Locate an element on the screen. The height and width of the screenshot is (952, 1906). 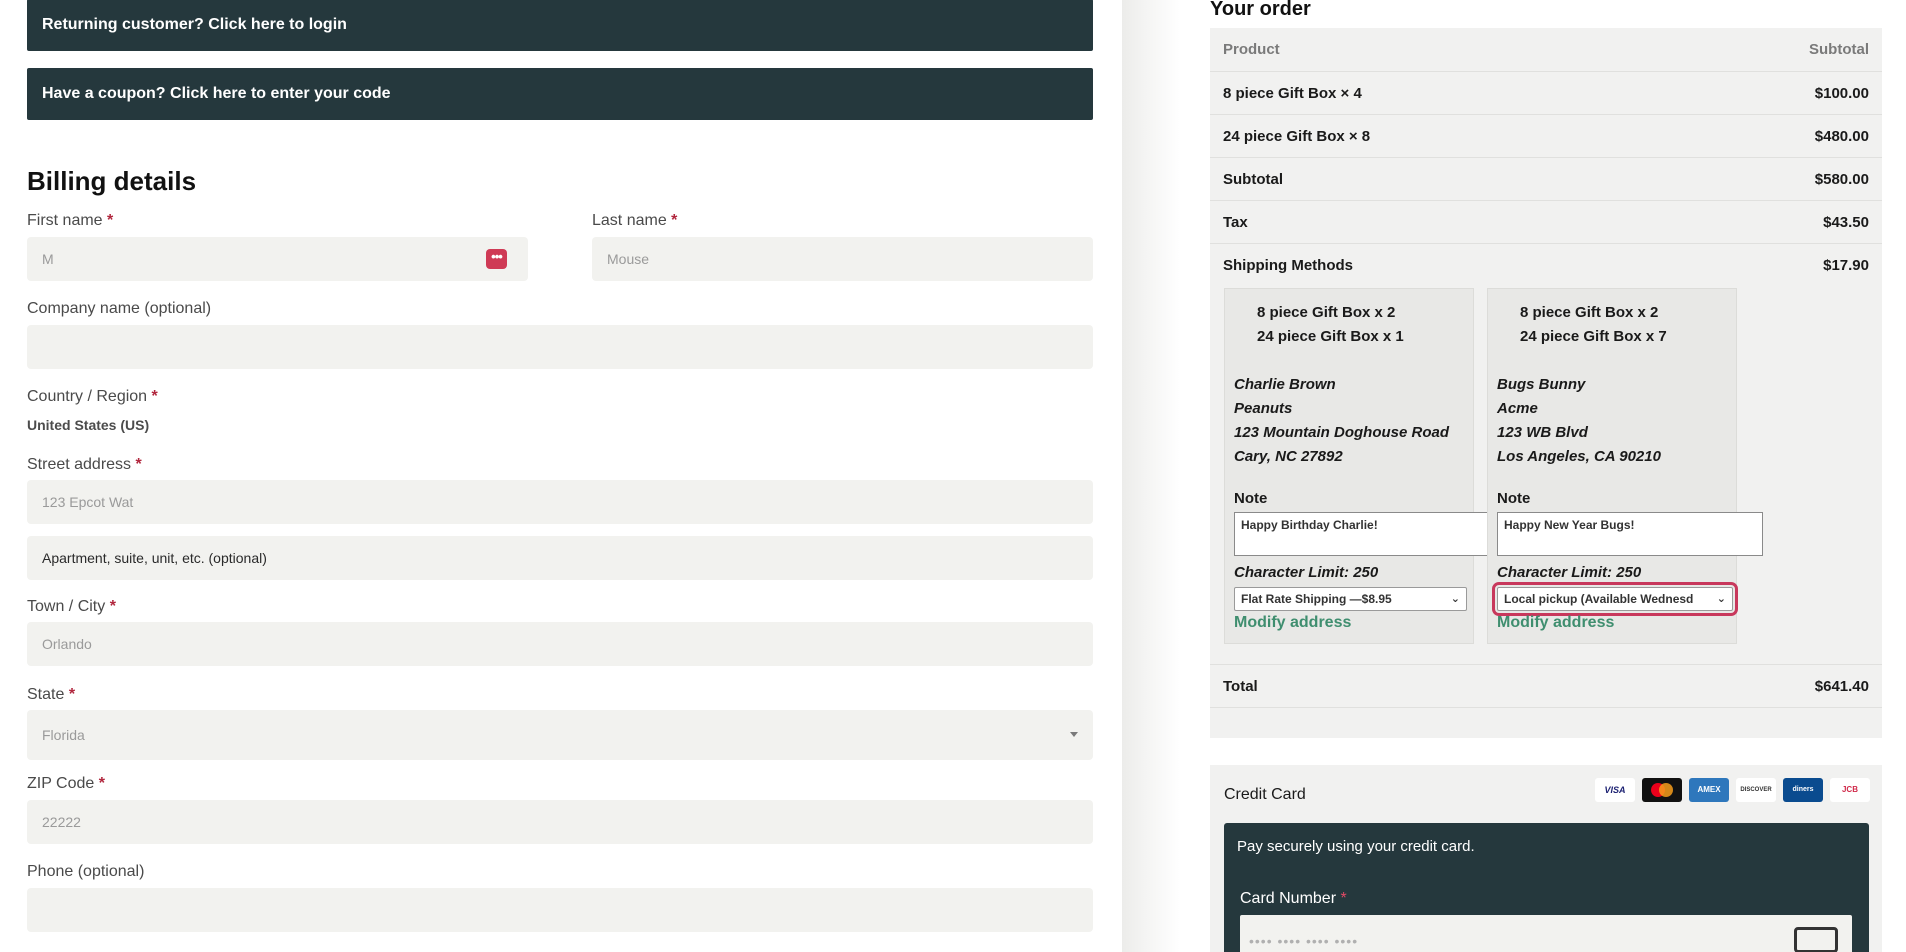
gift-note-textarea: Happy Birthday Charlie! is located at coordinates (1367, 534).